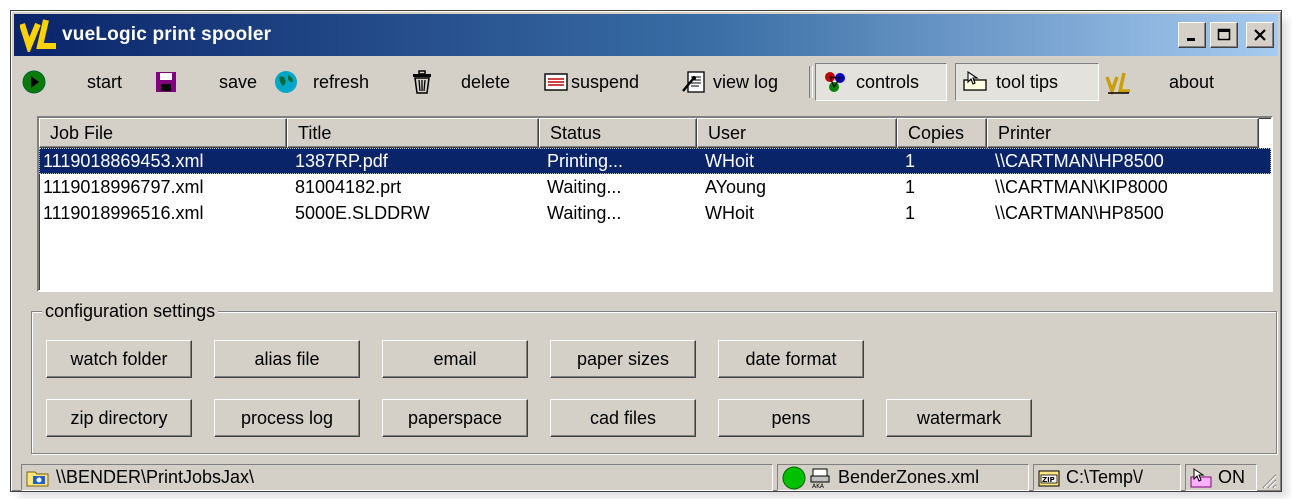 The height and width of the screenshot is (499, 1292). Describe the element at coordinates (81, 82) in the screenshot. I see `start-button: start` at that location.